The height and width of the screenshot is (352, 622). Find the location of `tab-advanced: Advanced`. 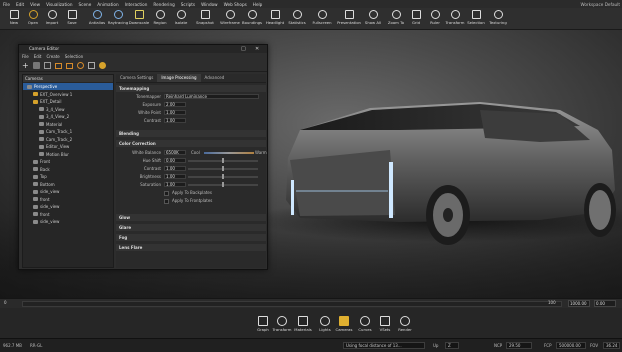

tab-advanced: Advanced is located at coordinates (215, 78).